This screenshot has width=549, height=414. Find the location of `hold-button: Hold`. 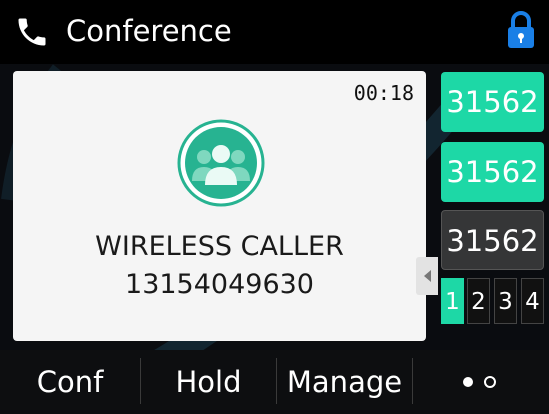

hold-button: Hold is located at coordinates (208, 380).